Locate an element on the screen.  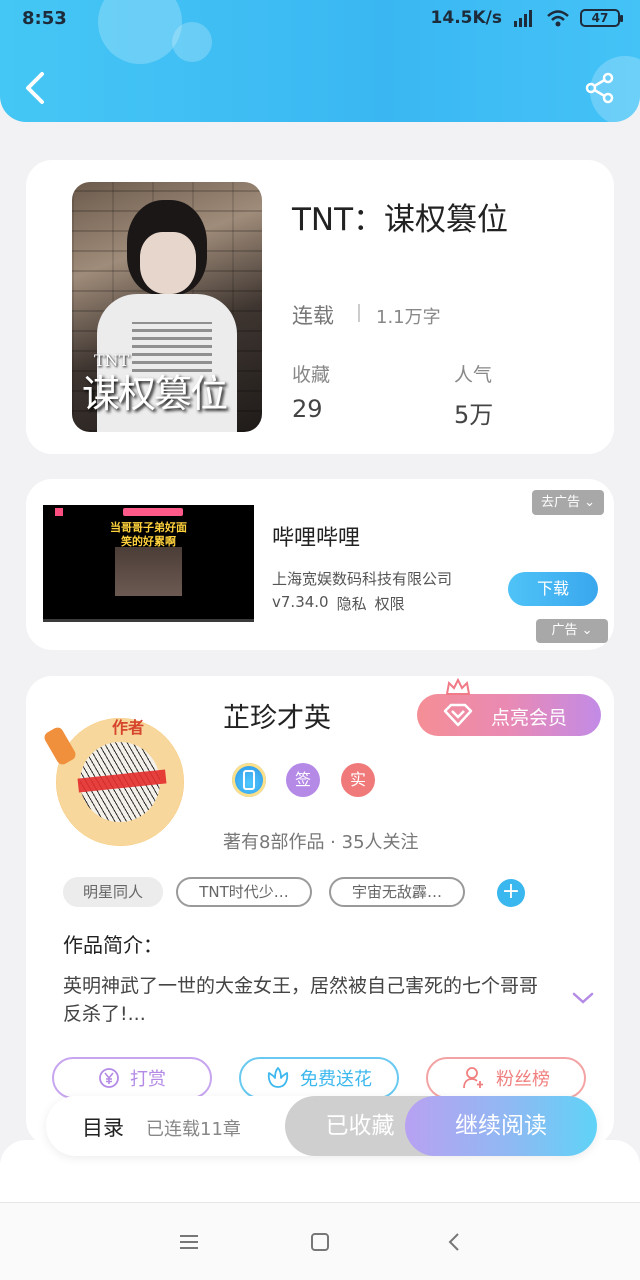
ad-video-tag is located at coordinates (153, 512).